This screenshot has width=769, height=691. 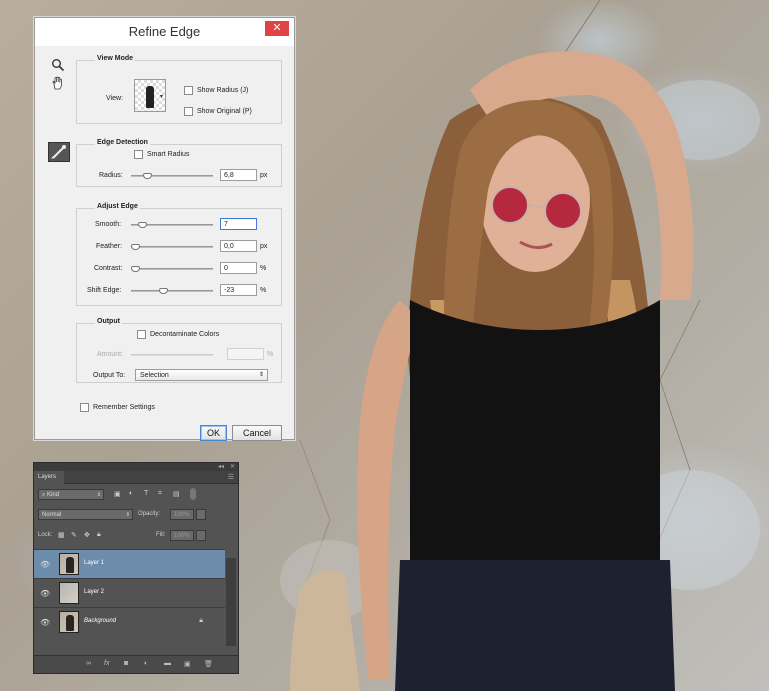 What do you see at coordinates (117, 494) in the screenshot?
I see `filter-pixel-icon: ▣` at bounding box center [117, 494].